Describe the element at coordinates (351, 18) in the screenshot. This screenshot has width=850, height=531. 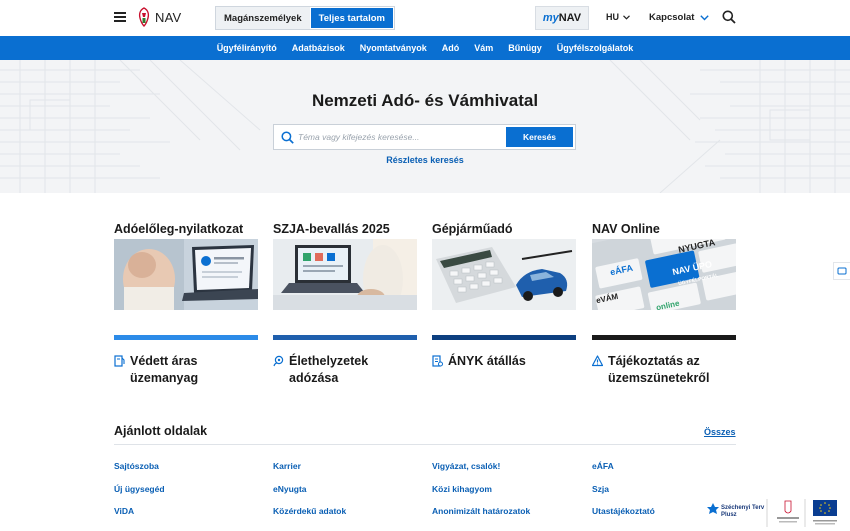
I see `toggle-full-content: Teljes tartalom` at that location.